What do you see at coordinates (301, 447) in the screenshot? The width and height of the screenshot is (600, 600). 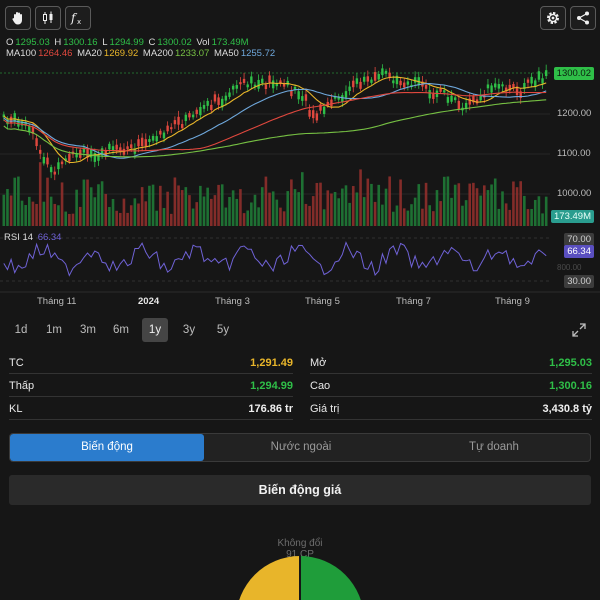 I see `tab-nuoc-ngoai: Nước ngoài` at bounding box center [301, 447].